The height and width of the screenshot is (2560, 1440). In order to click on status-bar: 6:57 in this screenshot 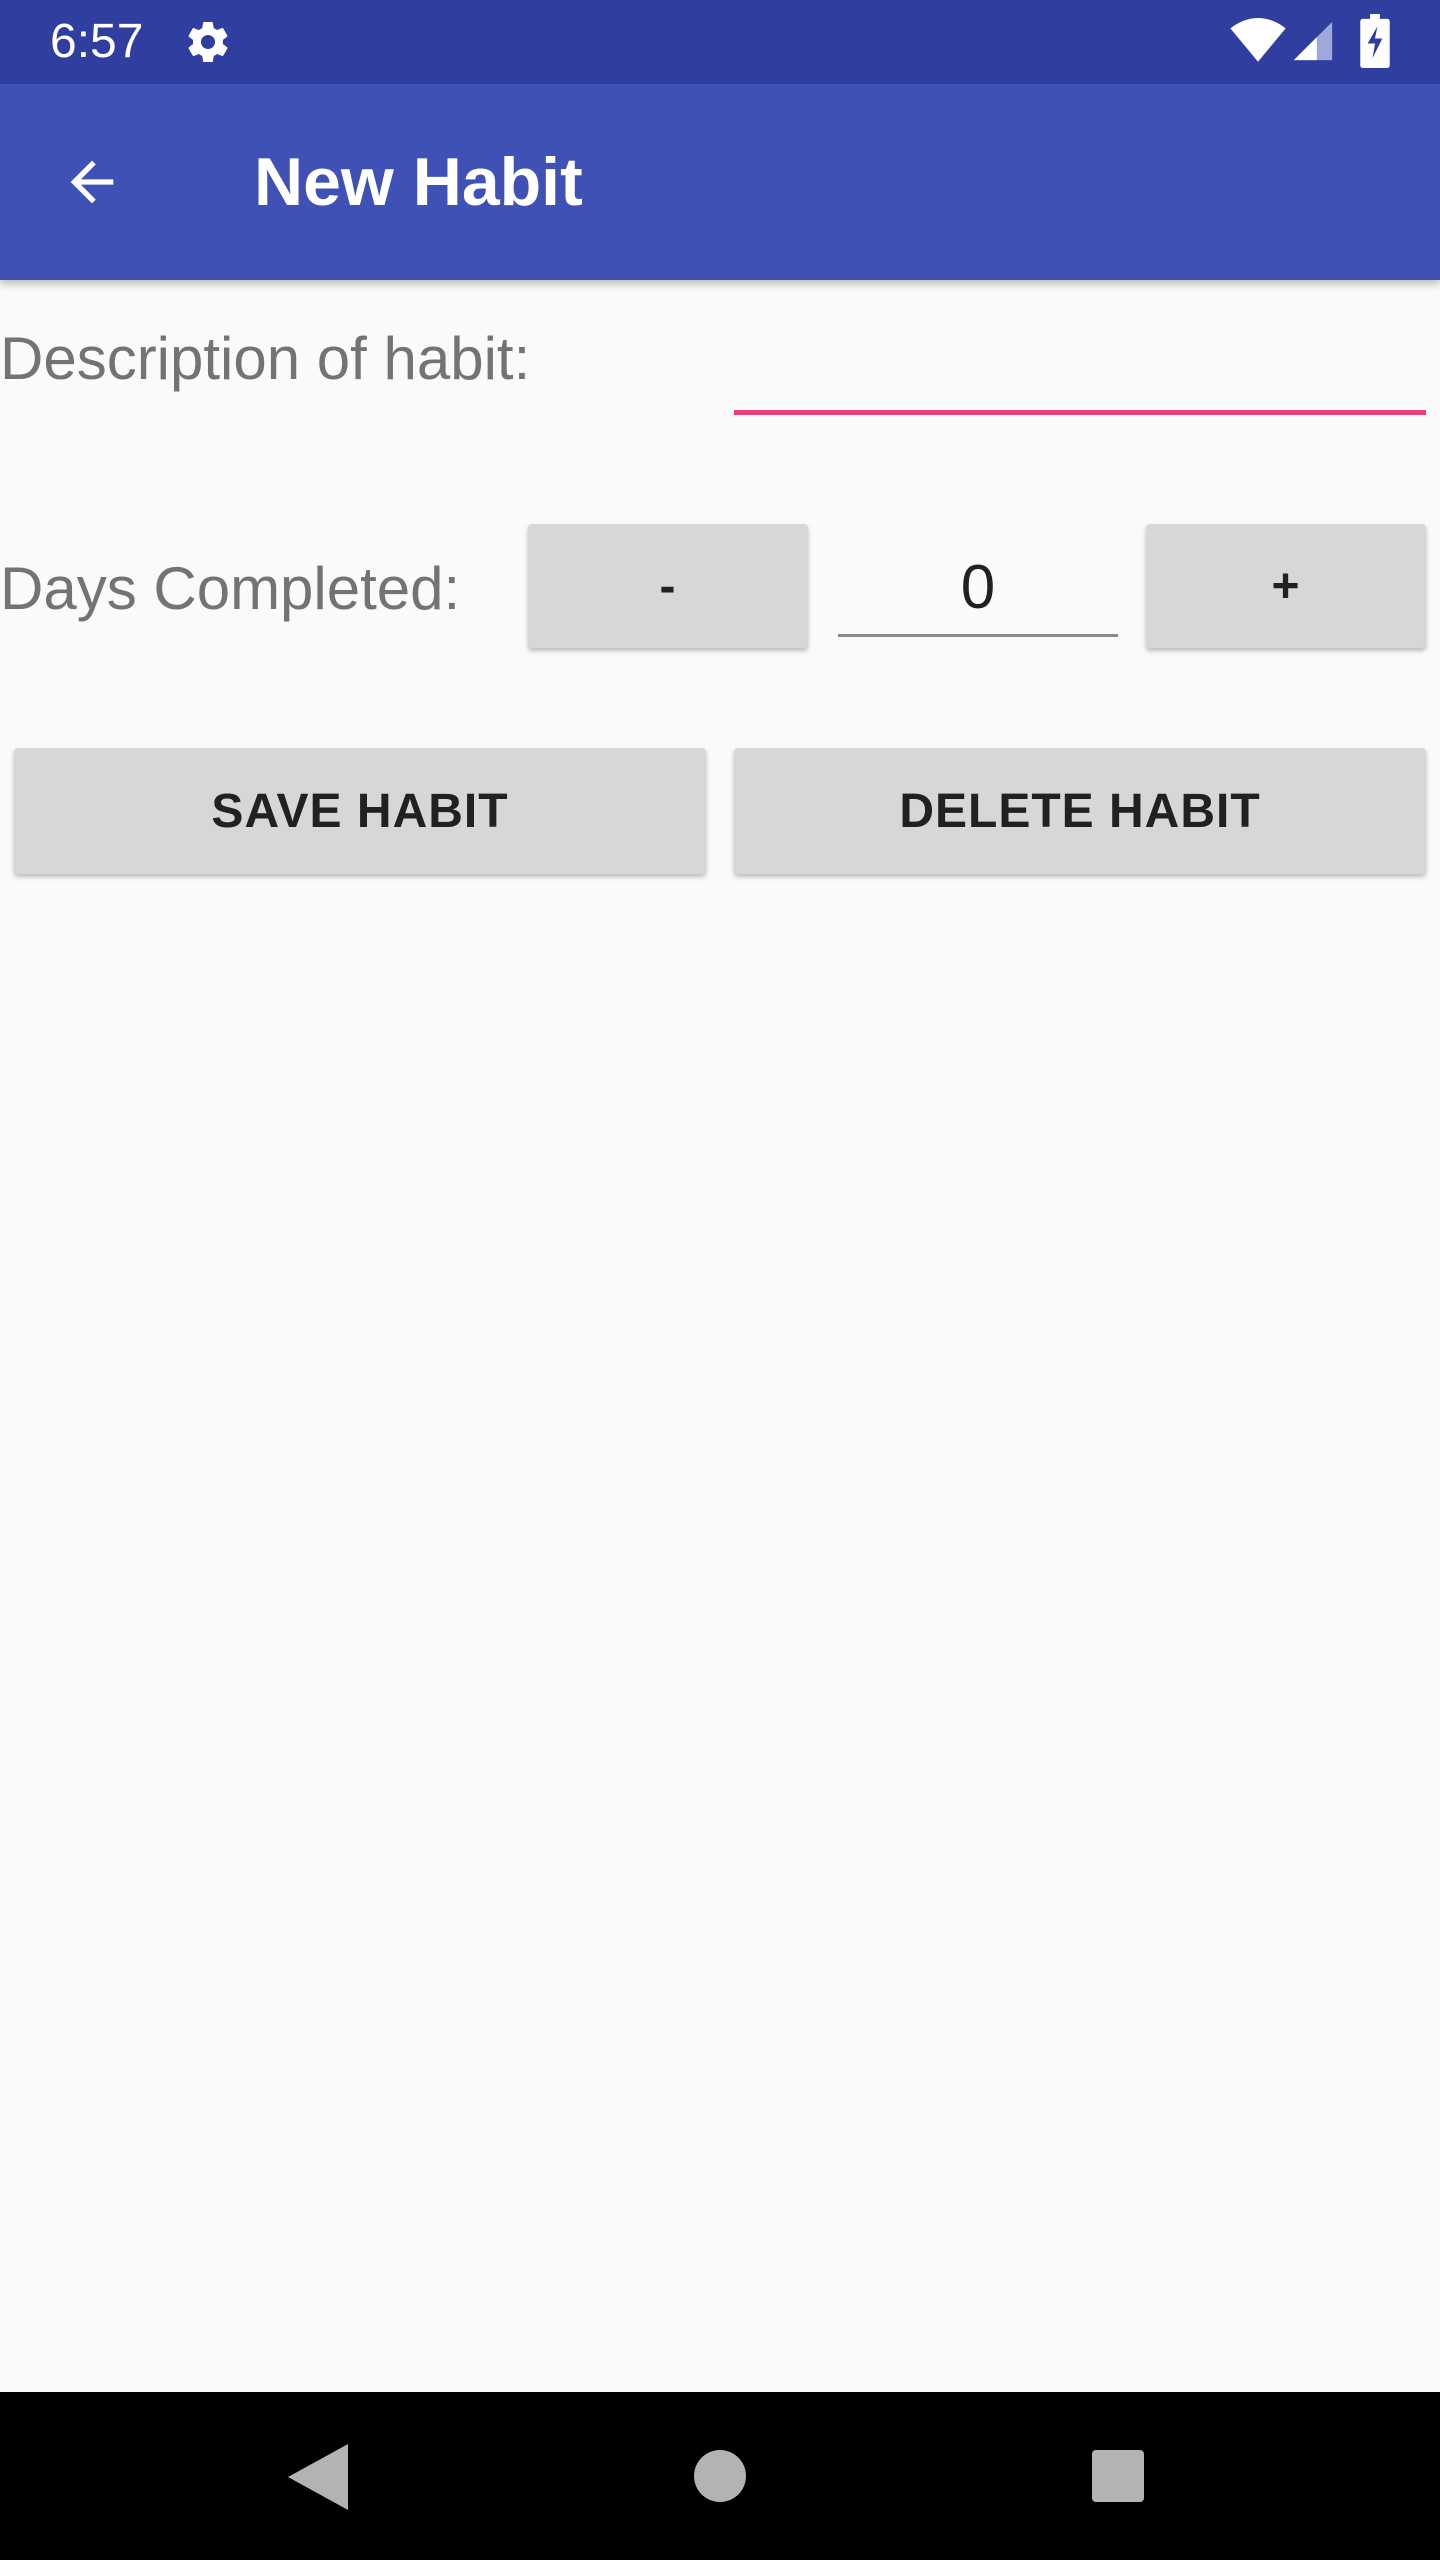, I will do `click(720, 42)`.